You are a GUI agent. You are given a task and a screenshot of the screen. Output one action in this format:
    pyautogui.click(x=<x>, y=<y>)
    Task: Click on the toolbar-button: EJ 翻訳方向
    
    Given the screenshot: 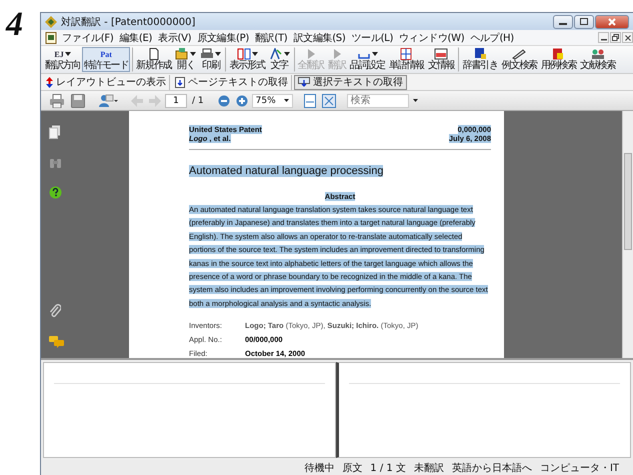 What is the action you would take?
    pyautogui.click(x=62, y=59)
    